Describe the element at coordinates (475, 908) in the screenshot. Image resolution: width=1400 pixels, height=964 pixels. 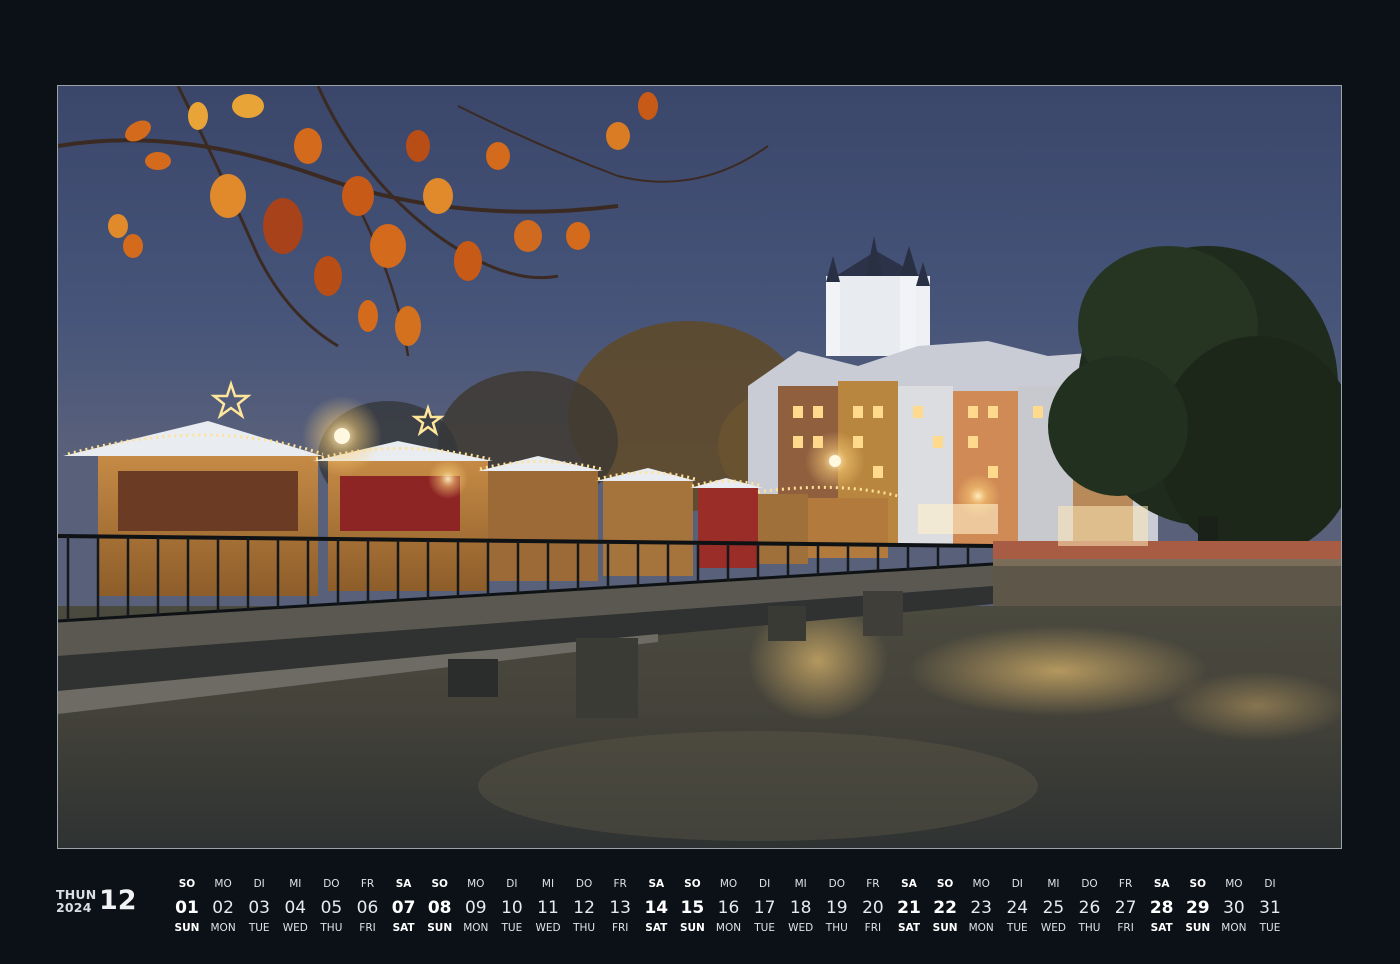
I see `day-number: 09` at that location.